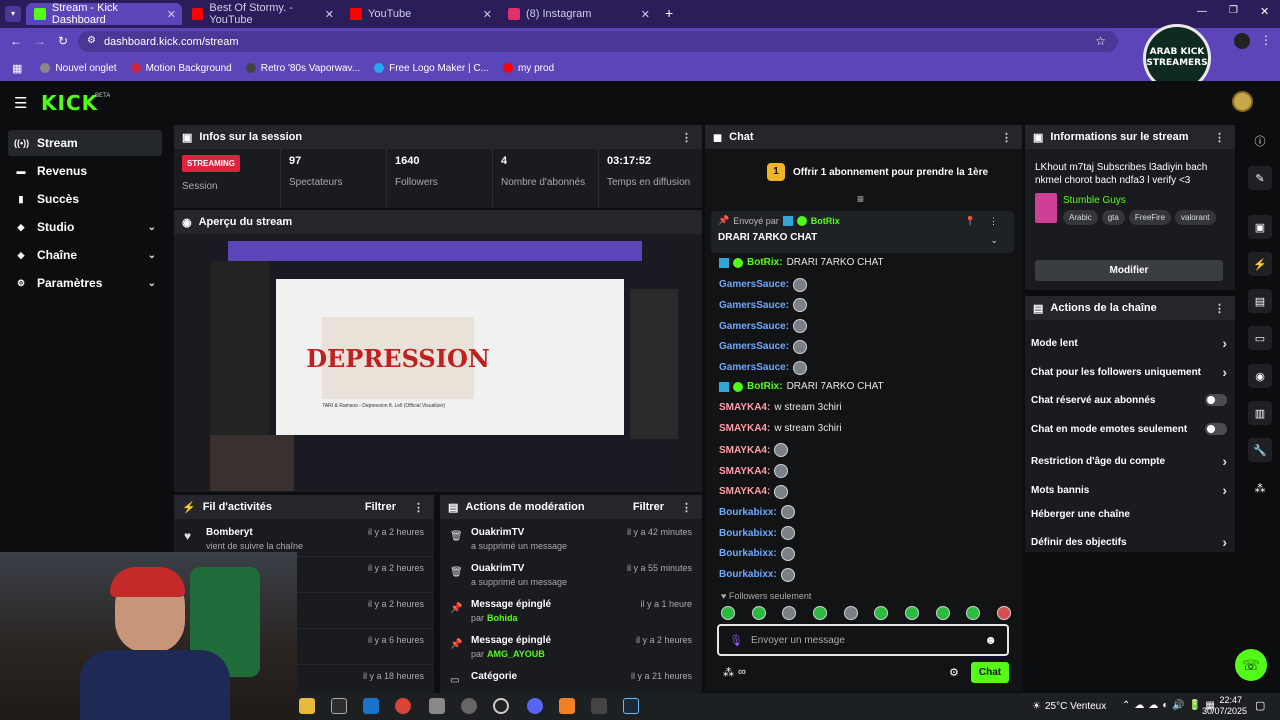  What do you see at coordinates (599, 706) in the screenshot?
I see `xbox-icon` at bounding box center [599, 706].